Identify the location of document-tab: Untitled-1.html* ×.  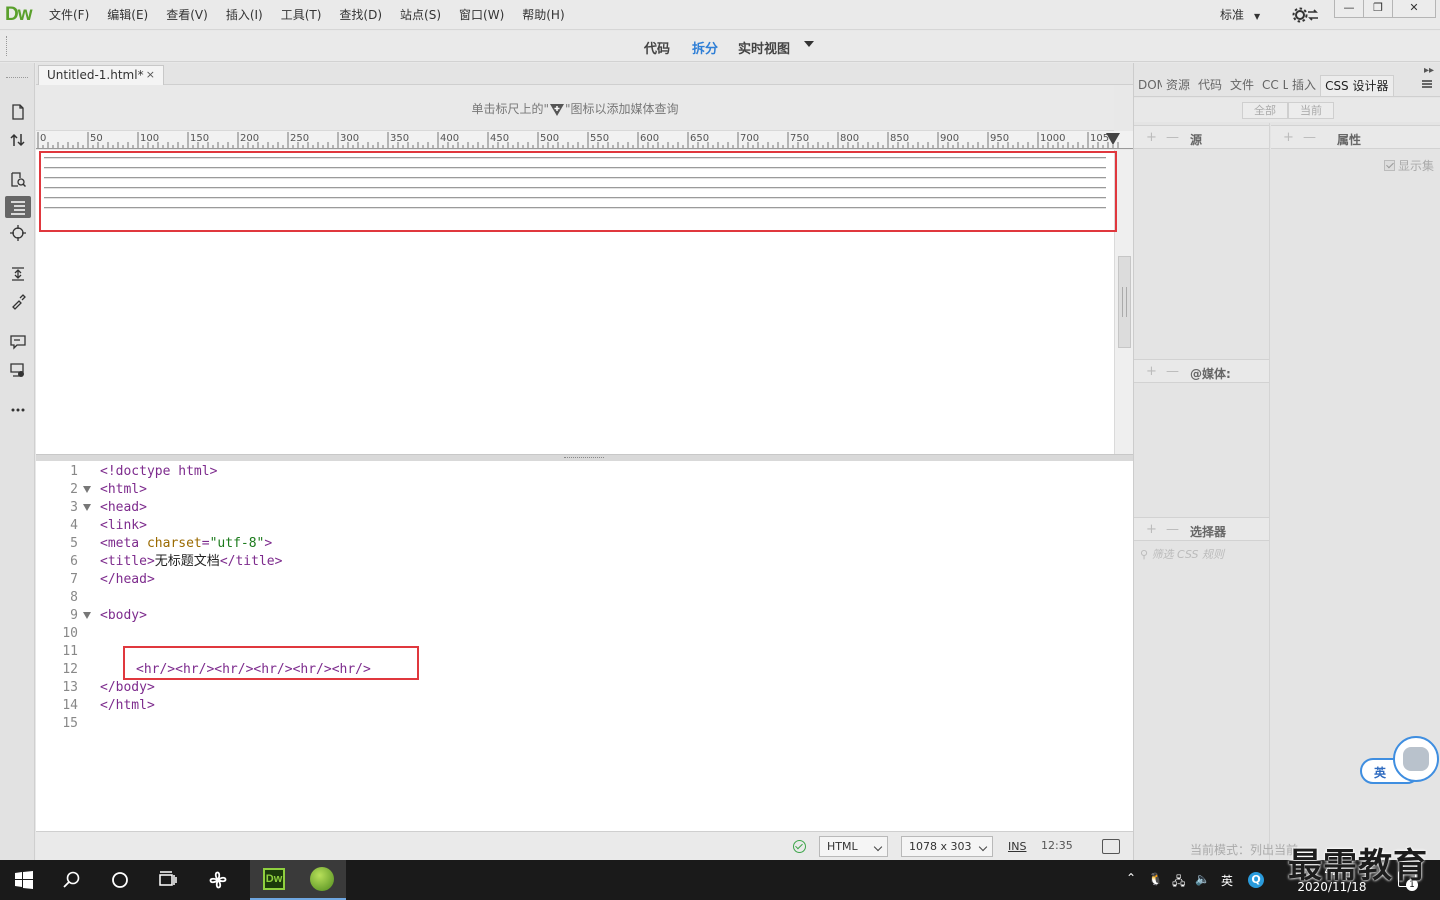
(101, 75).